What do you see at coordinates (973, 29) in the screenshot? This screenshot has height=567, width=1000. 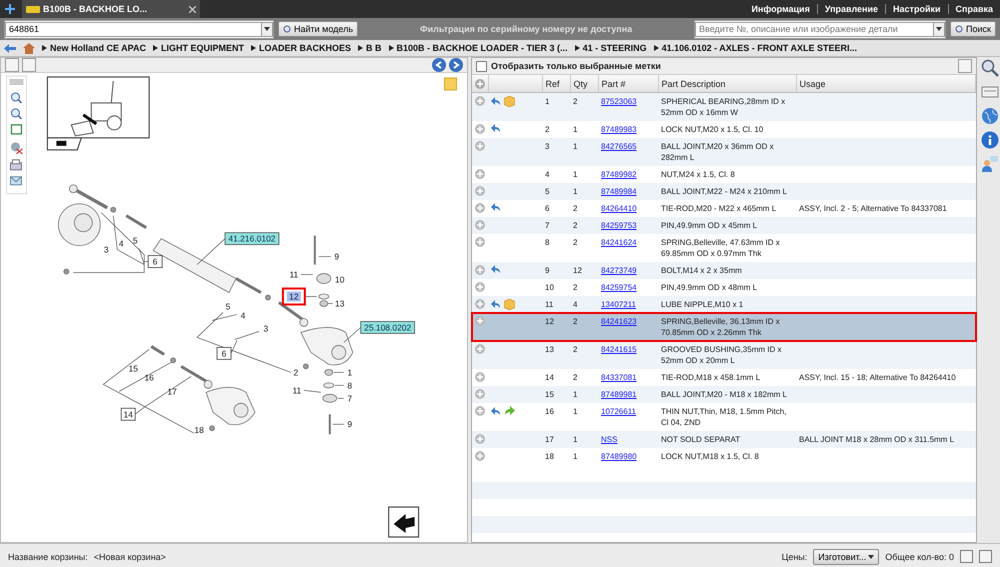 I see `search-button: Поиск` at bounding box center [973, 29].